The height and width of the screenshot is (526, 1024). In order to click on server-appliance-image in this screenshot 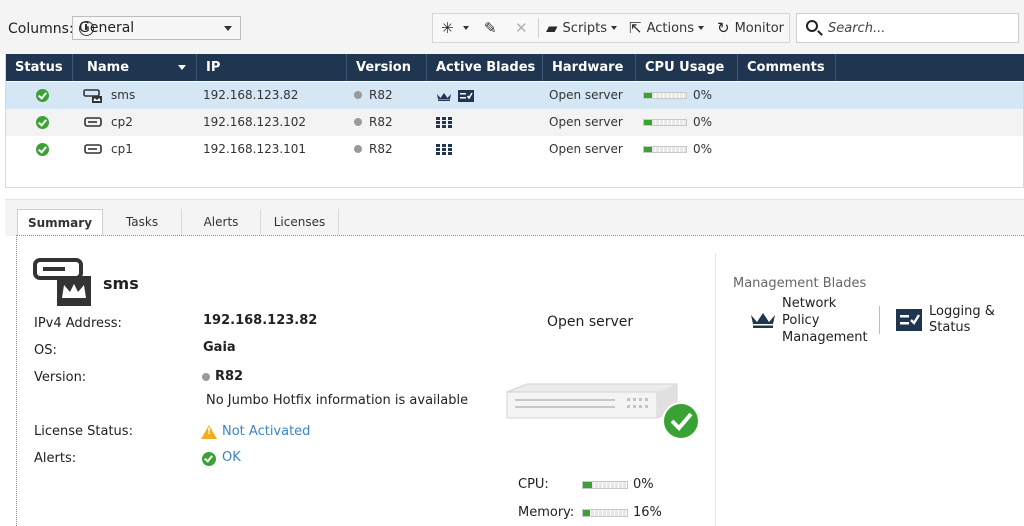, I will do `click(603, 411)`.